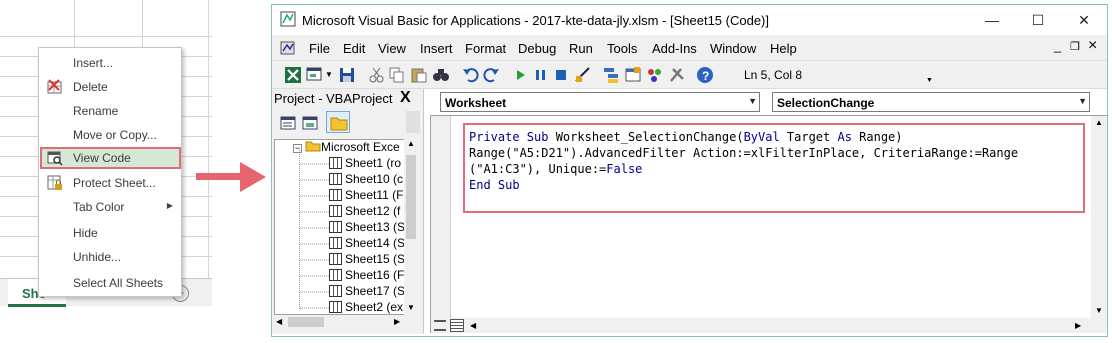  Describe the element at coordinates (471, 75) in the screenshot. I see `undo-icon` at that location.